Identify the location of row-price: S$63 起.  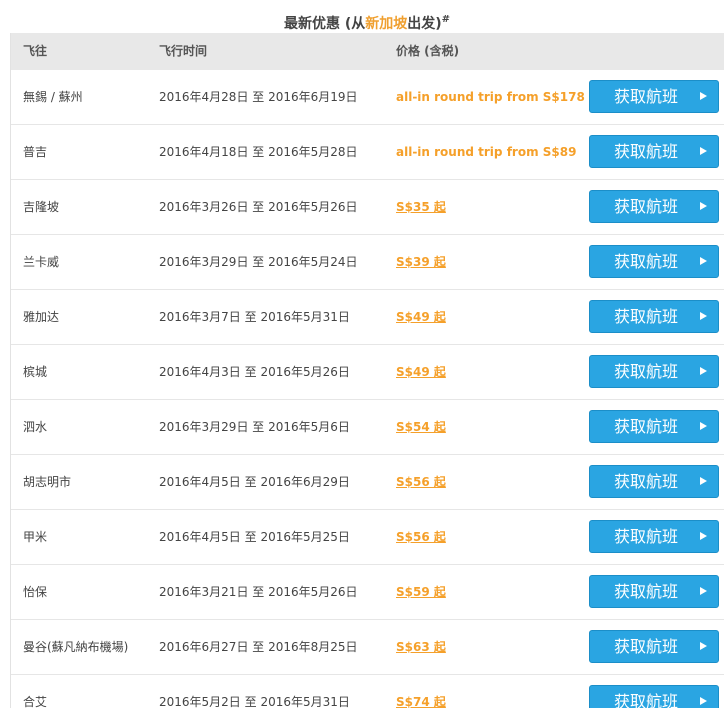
(421, 647).